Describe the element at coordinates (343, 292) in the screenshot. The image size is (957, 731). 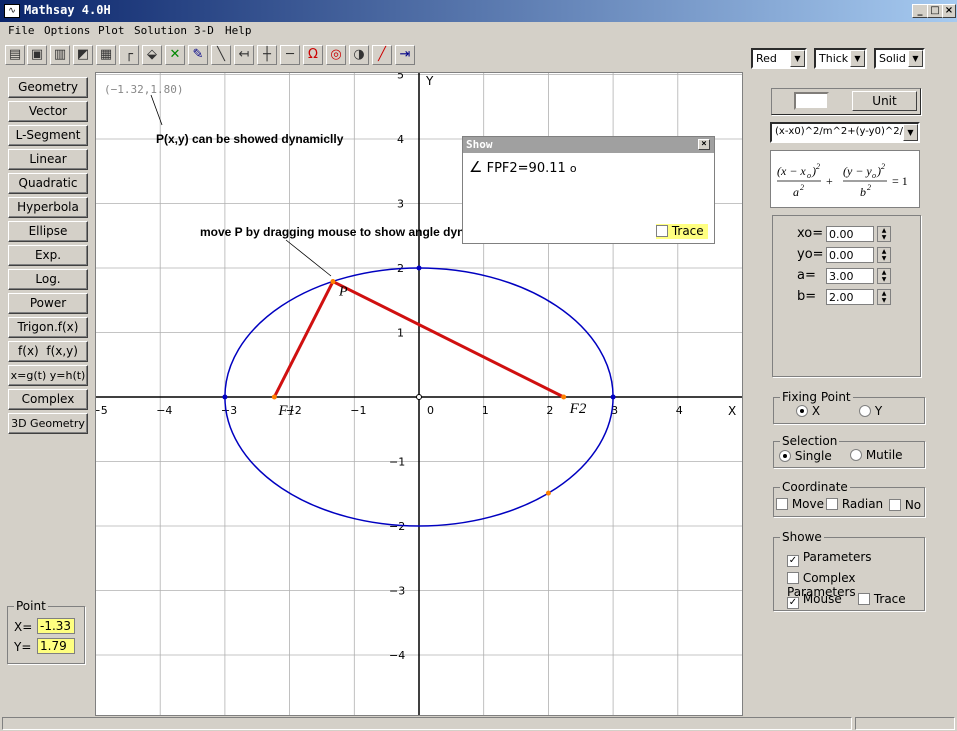
I see `p-label: P` at that location.